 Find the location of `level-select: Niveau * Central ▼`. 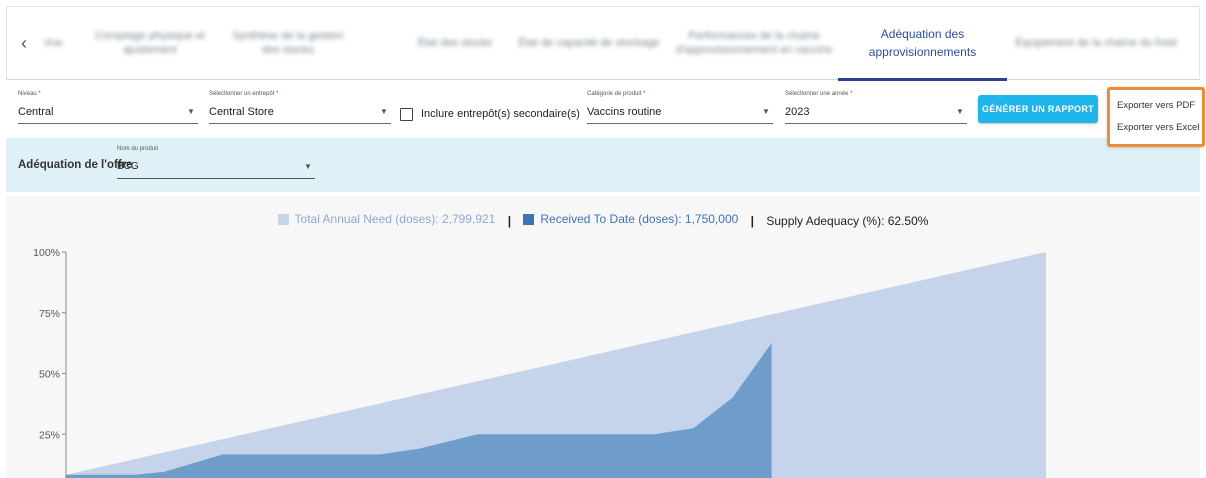

level-select: Niveau * Central ▼ is located at coordinates (108, 109).